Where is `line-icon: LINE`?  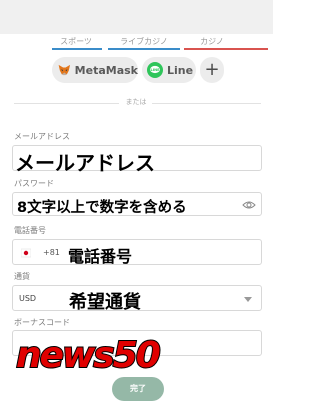 line-icon: LINE is located at coordinates (155, 70).